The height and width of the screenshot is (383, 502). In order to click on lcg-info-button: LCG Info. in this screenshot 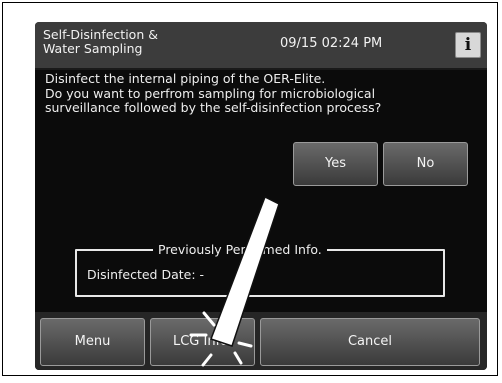, I will do `click(202, 342)`.